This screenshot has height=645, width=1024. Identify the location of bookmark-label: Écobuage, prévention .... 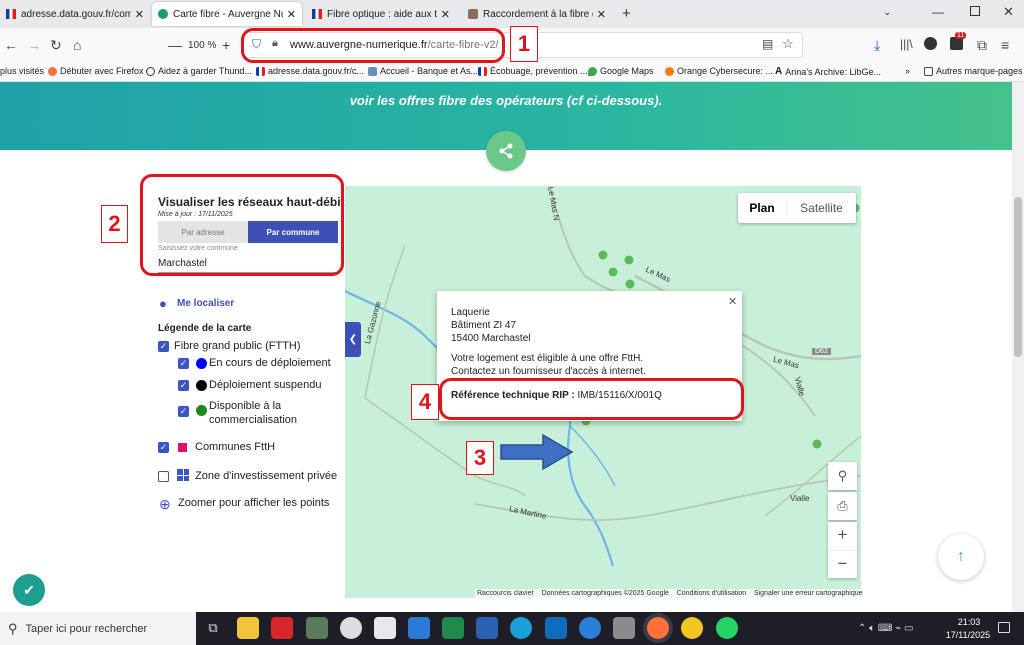
(539, 71).